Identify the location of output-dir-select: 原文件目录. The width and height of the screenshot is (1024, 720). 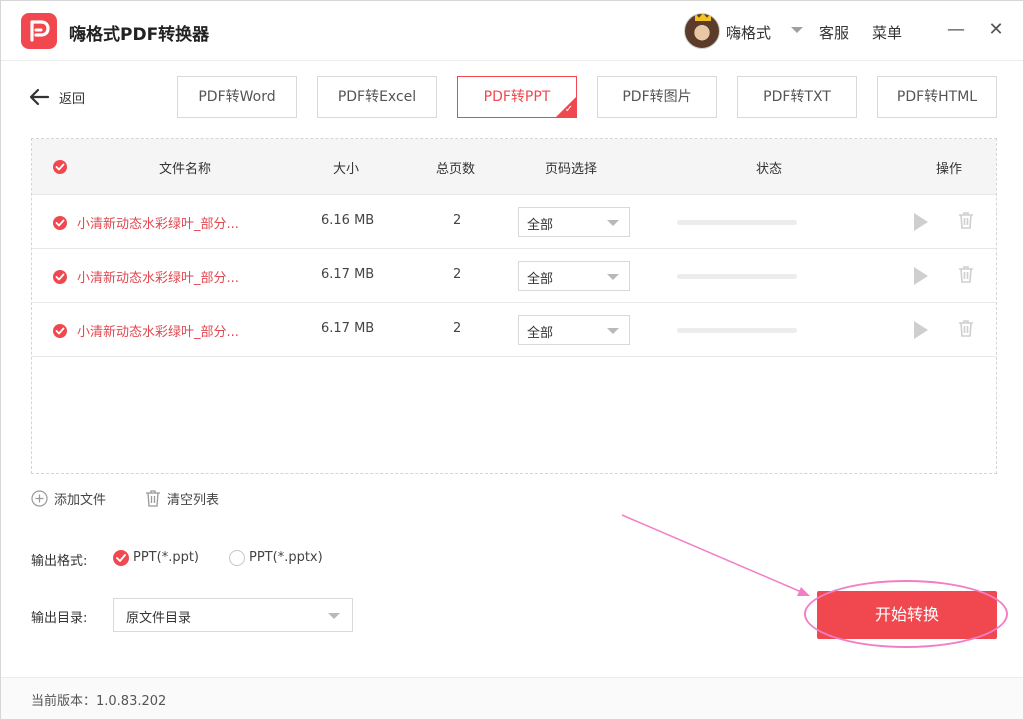
(233, 615).